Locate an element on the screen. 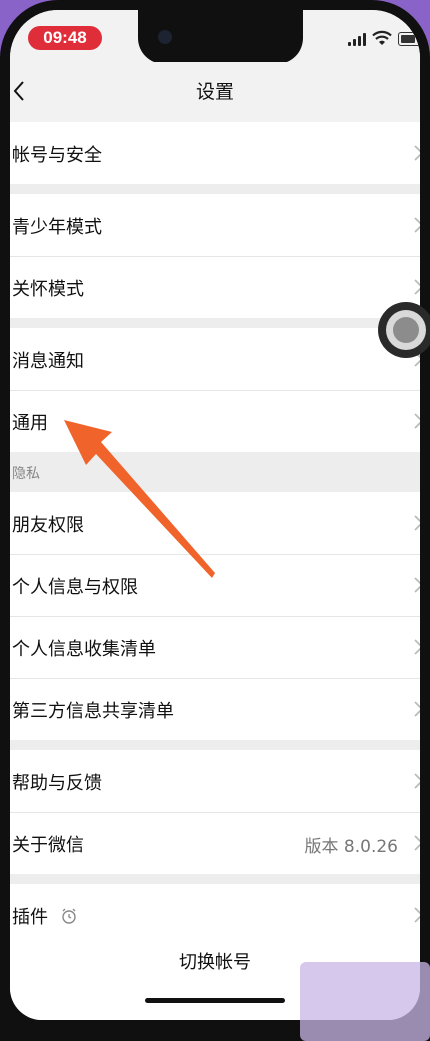  settings-item-label: 关于微信 is located at coordinates (48, 845).